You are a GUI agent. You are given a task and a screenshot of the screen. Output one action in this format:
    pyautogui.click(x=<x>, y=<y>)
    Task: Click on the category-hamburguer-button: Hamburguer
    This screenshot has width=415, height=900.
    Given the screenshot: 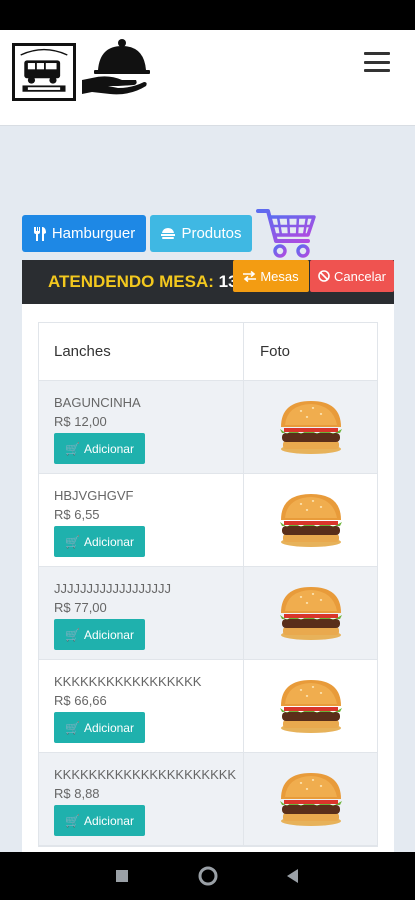 What is the action you would take?
    pyautogui.click(x=84, y=233)
    